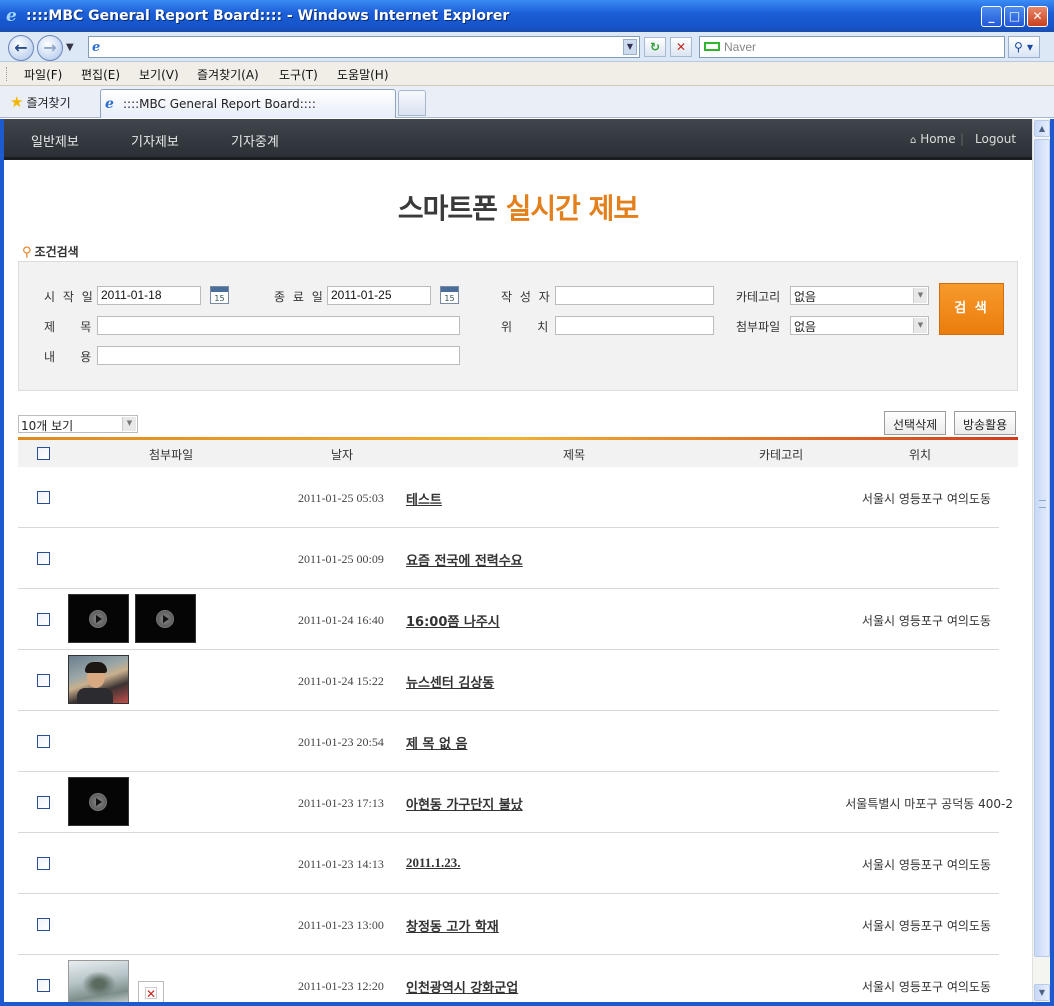 The image size is (1054, 1006). I want to click on header-date: 날자, so click(342, 455).